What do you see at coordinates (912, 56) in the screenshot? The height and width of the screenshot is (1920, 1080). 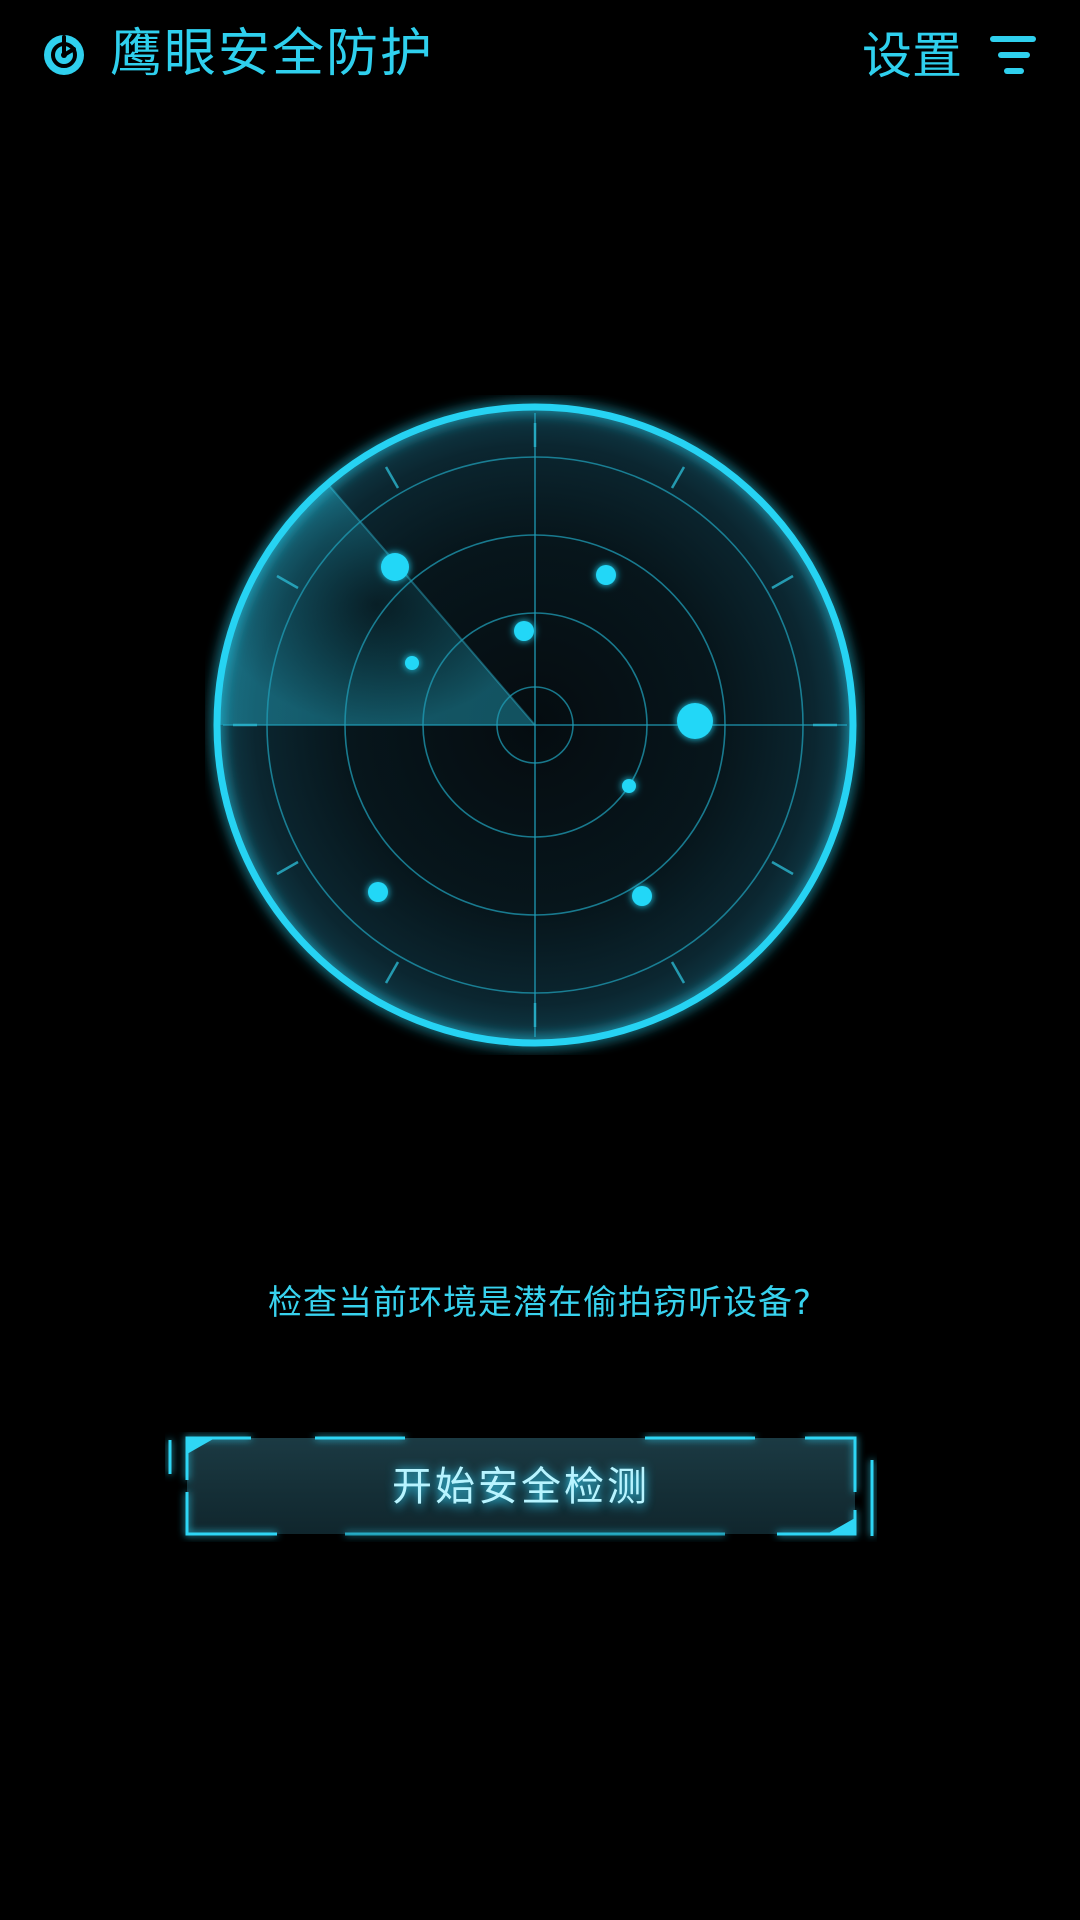 I see `settings-button: 设置` at bounding box center [912, 56].